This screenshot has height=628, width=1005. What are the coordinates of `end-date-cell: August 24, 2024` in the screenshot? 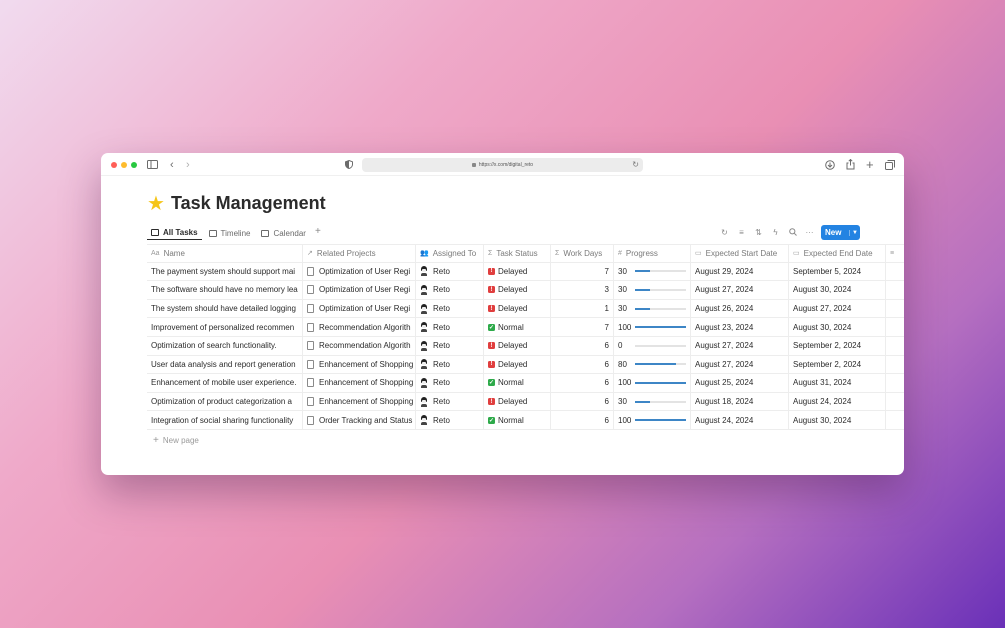 It's located at (837, 401).